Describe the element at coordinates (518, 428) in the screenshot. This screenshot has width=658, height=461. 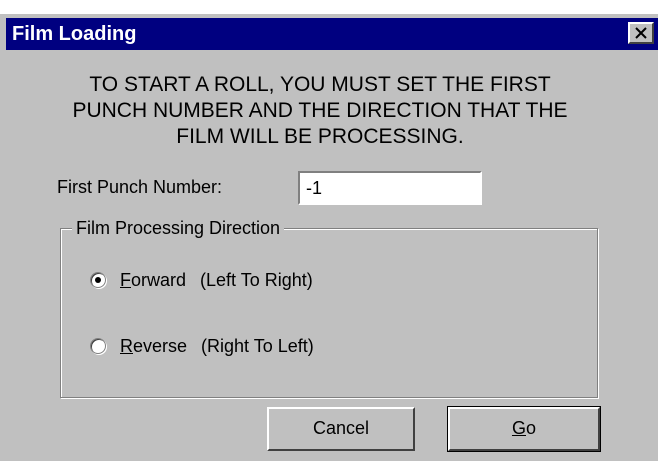
I see `mnemonic-go: G` at that location.